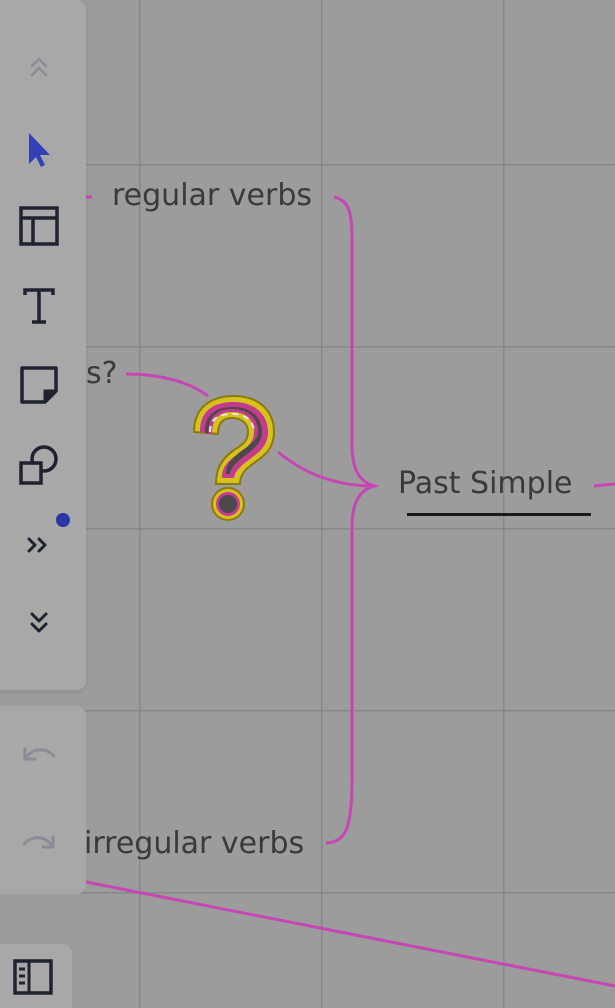  I want to click on sticky-note-icon, so click(39, 385).